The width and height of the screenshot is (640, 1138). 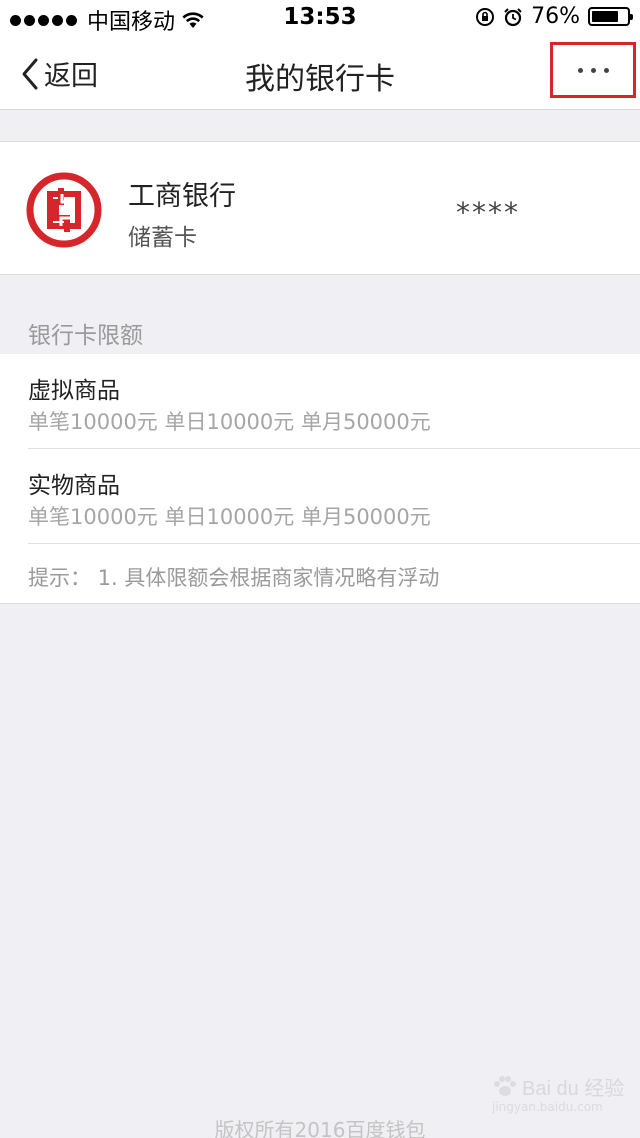 I want to click on paw-icon, so click(x=505, y=1085).